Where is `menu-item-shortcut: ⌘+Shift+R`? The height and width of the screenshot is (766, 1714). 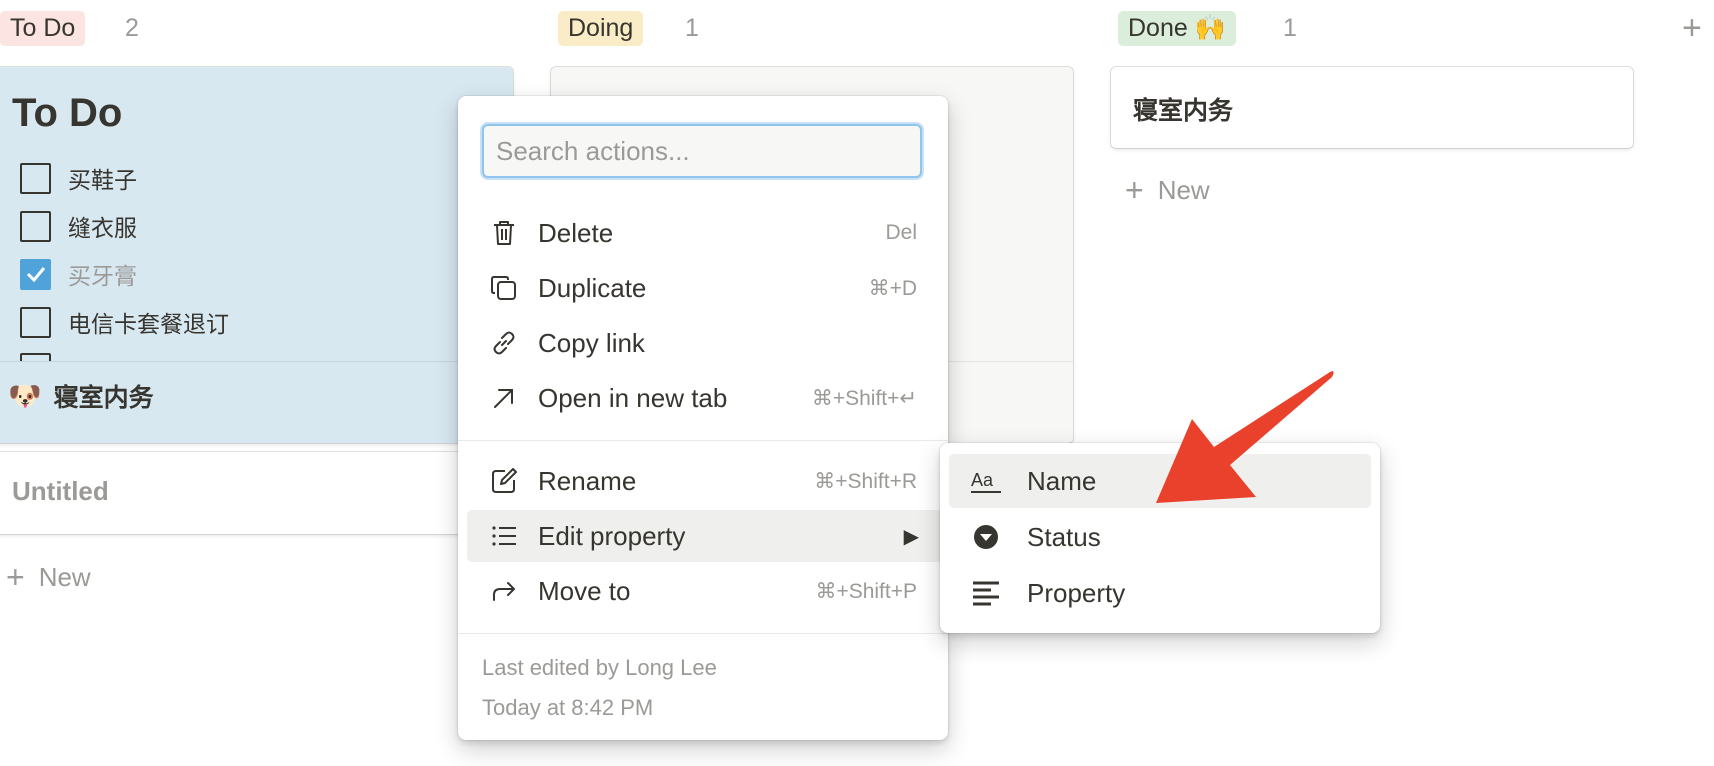 menu-item-shortcut: ⌘+Shift+R is located at coordinates (865, 481).